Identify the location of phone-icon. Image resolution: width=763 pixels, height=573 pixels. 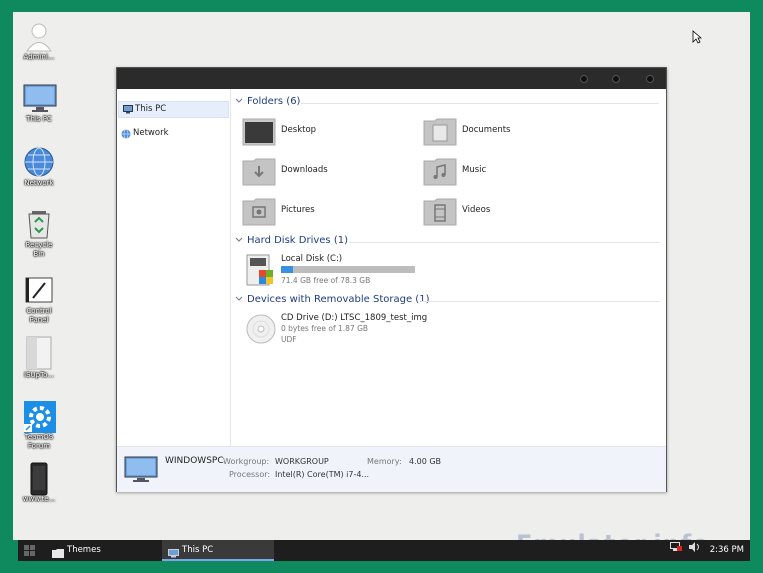
(39, 479).